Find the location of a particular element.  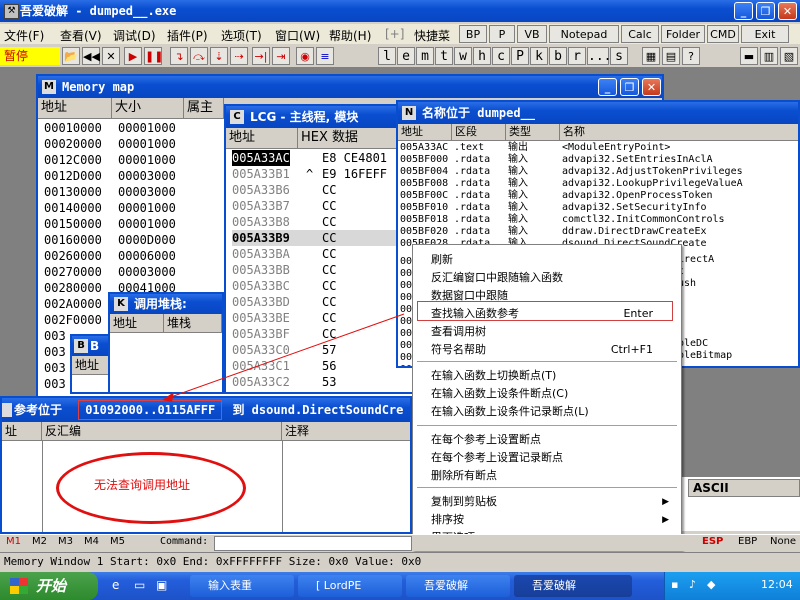

context-menu-item-13: 排序按 ▶ is located at coordinates (550, 520).